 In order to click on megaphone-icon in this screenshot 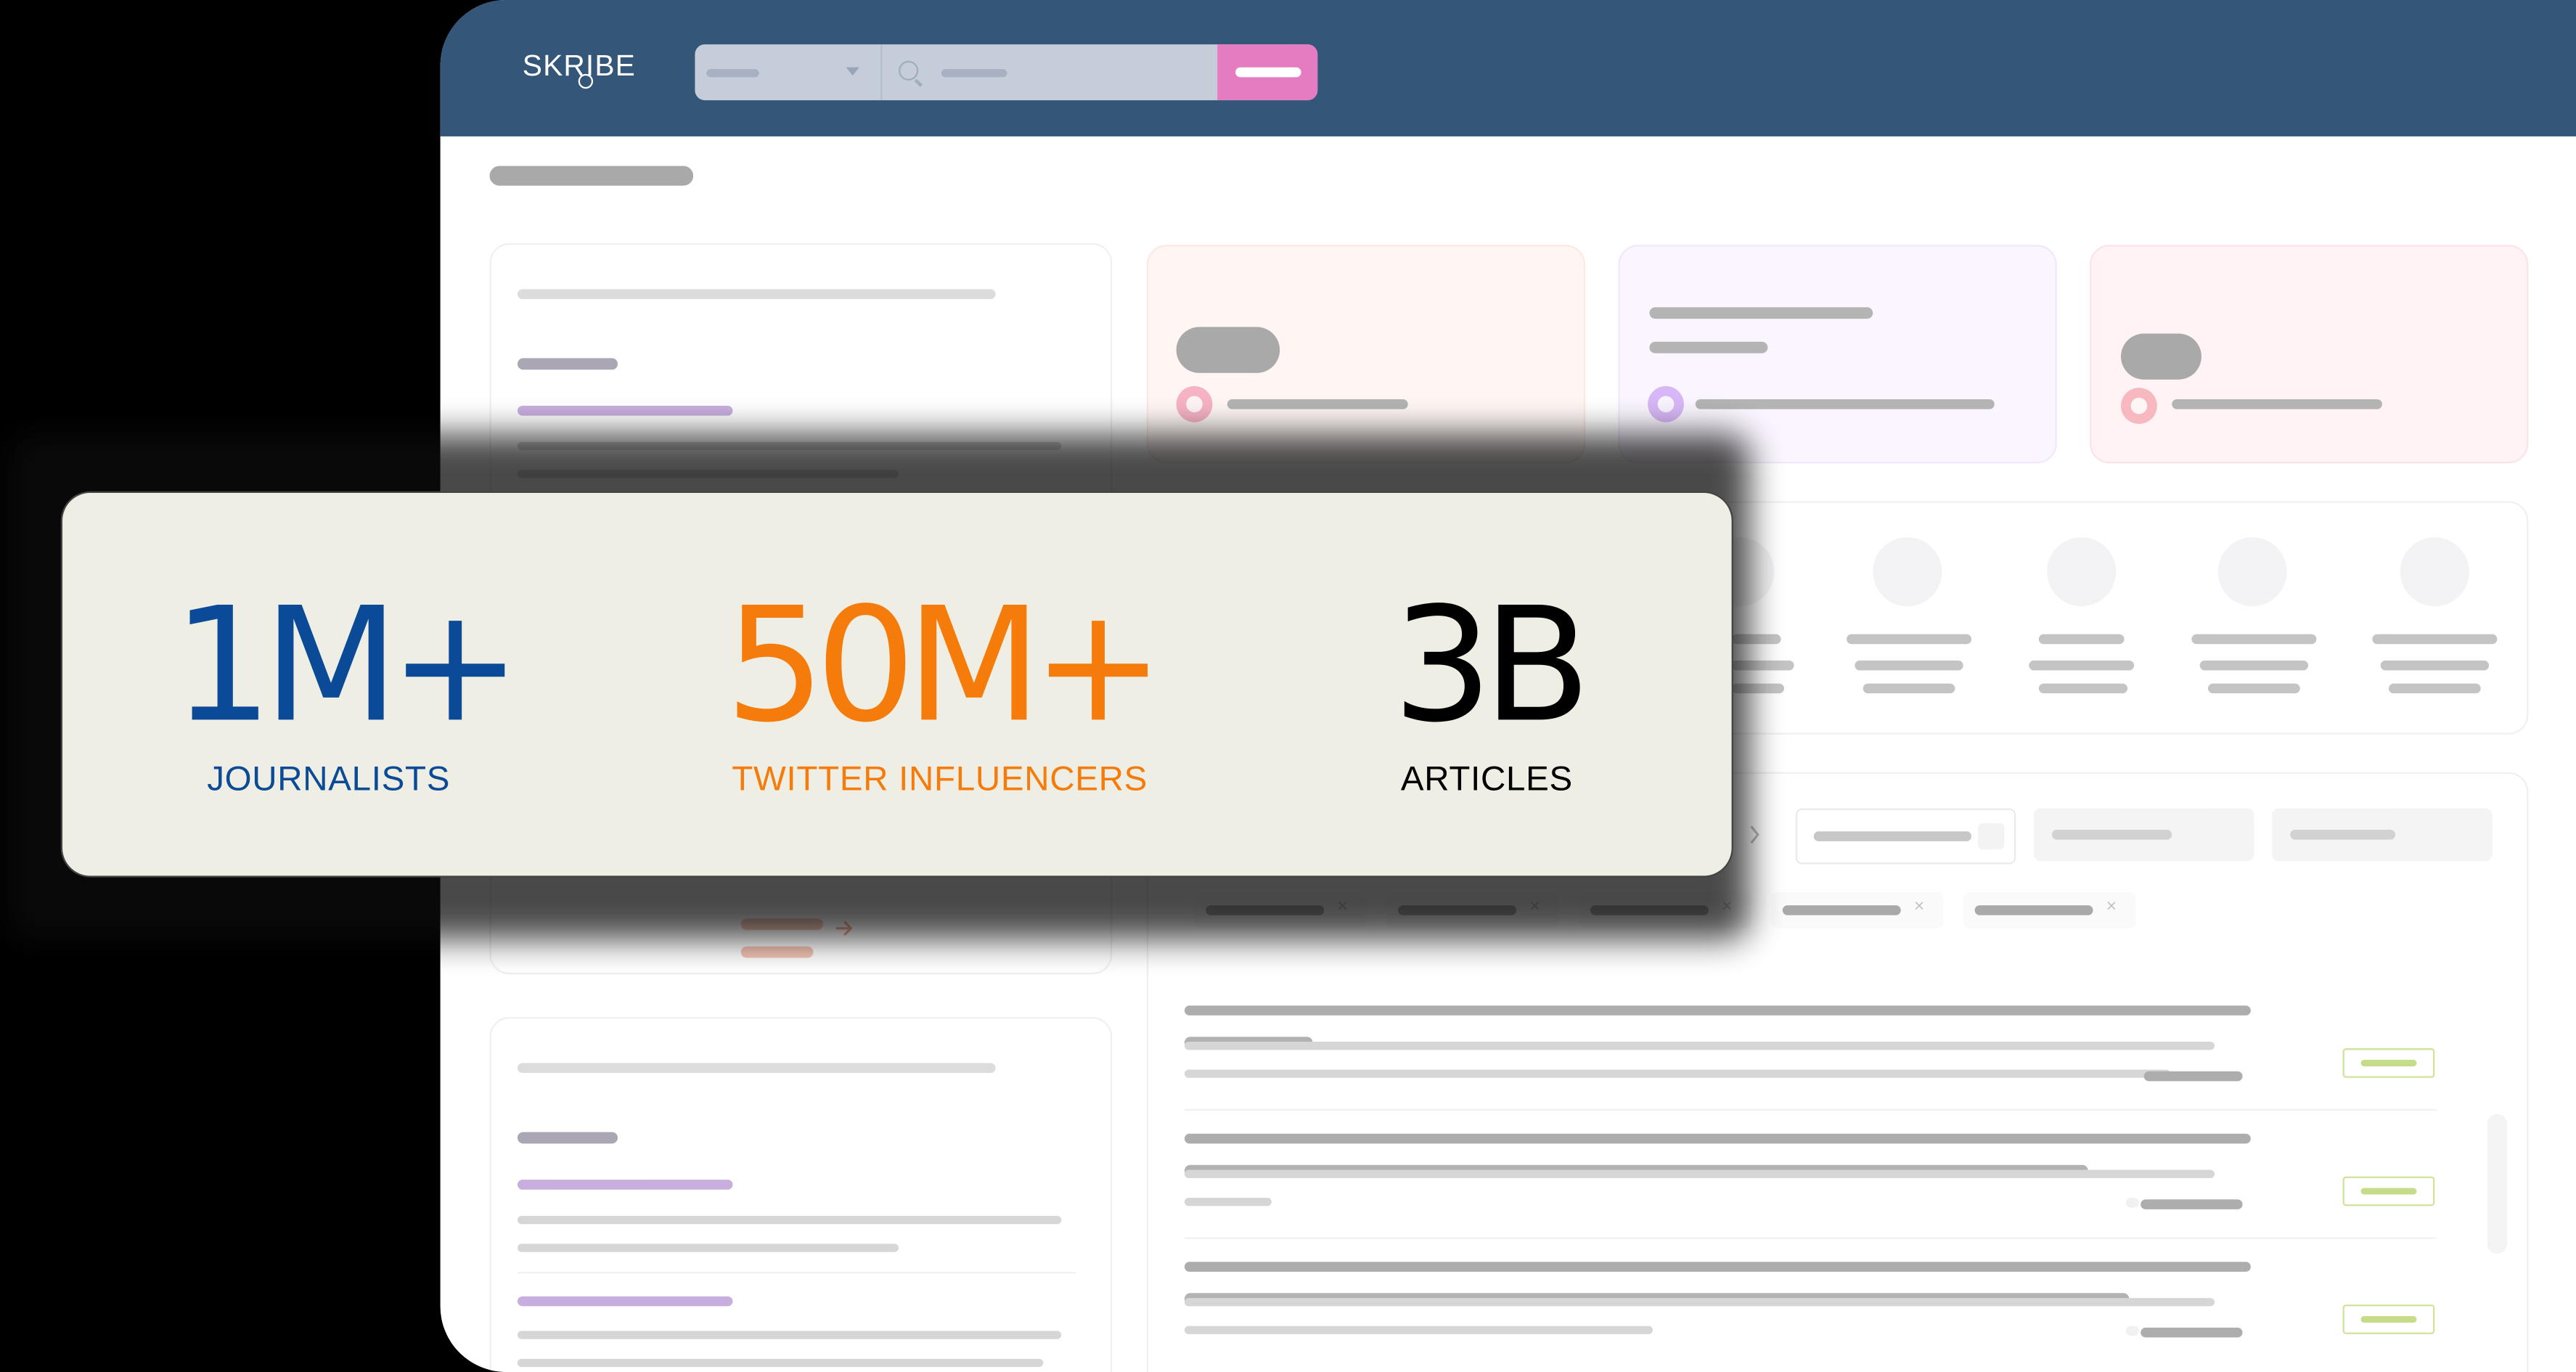, I will do `click(2139, 406)`.